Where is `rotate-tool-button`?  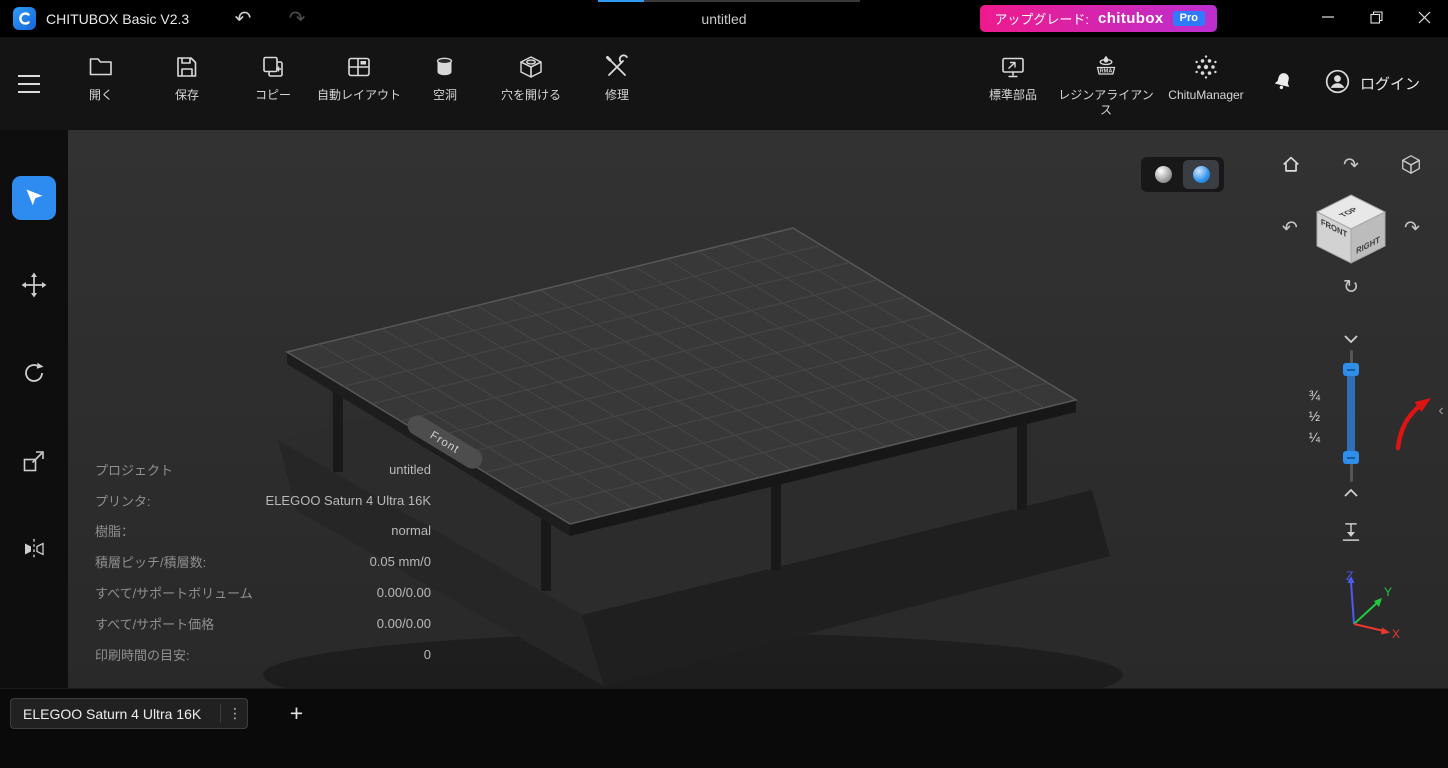 rotate-tool-button is located at coordinates (34, 374).